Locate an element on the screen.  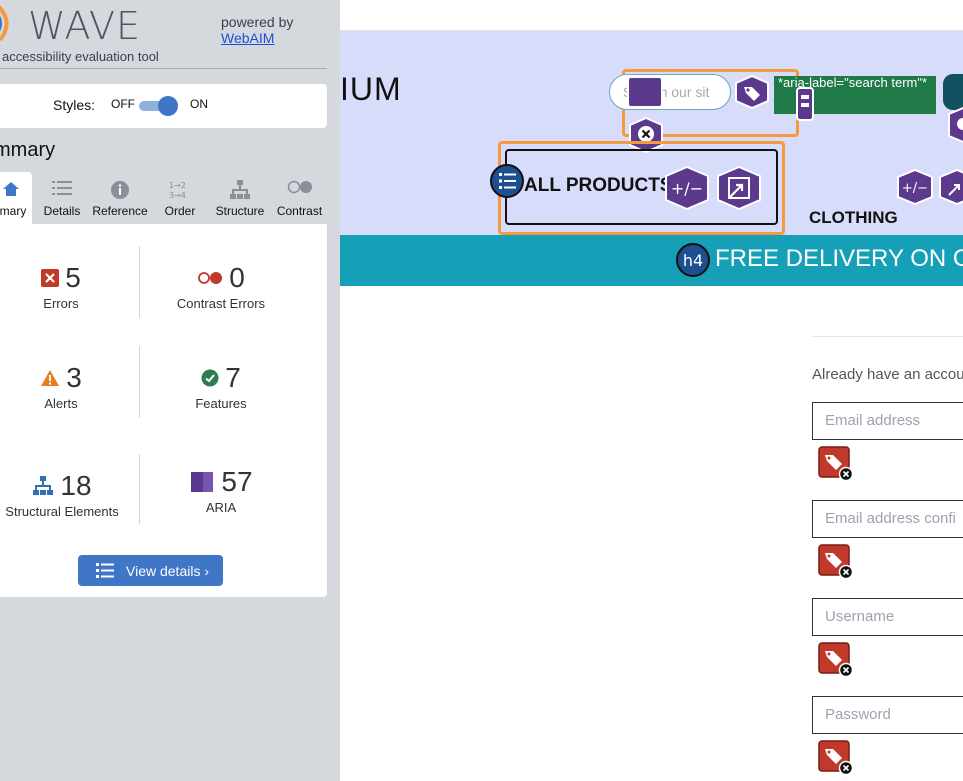
promo-text: FREE DELIVERY ON OR is located at coordinates (839, 258).